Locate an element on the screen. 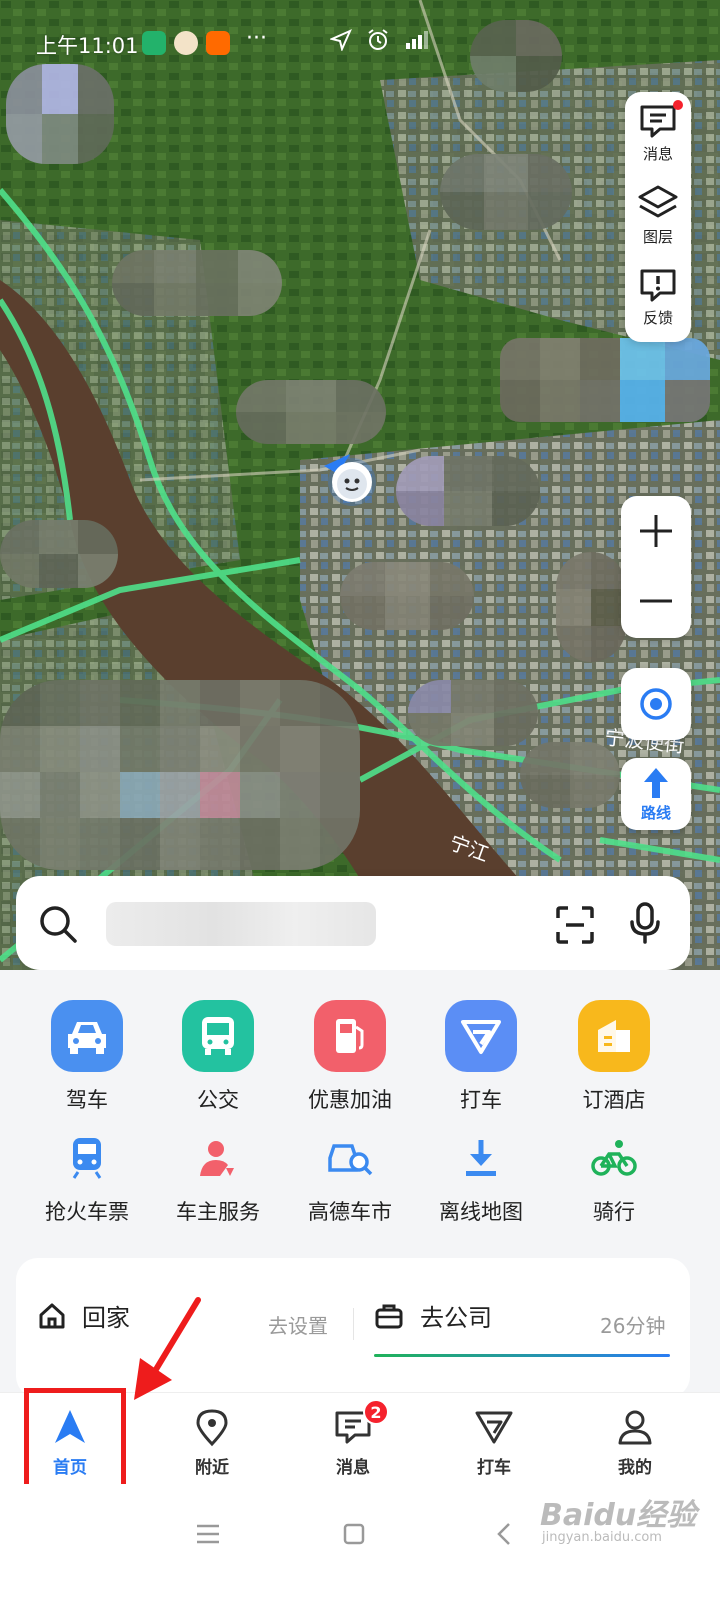  drive-tile is located at coordinates (87, 1036).